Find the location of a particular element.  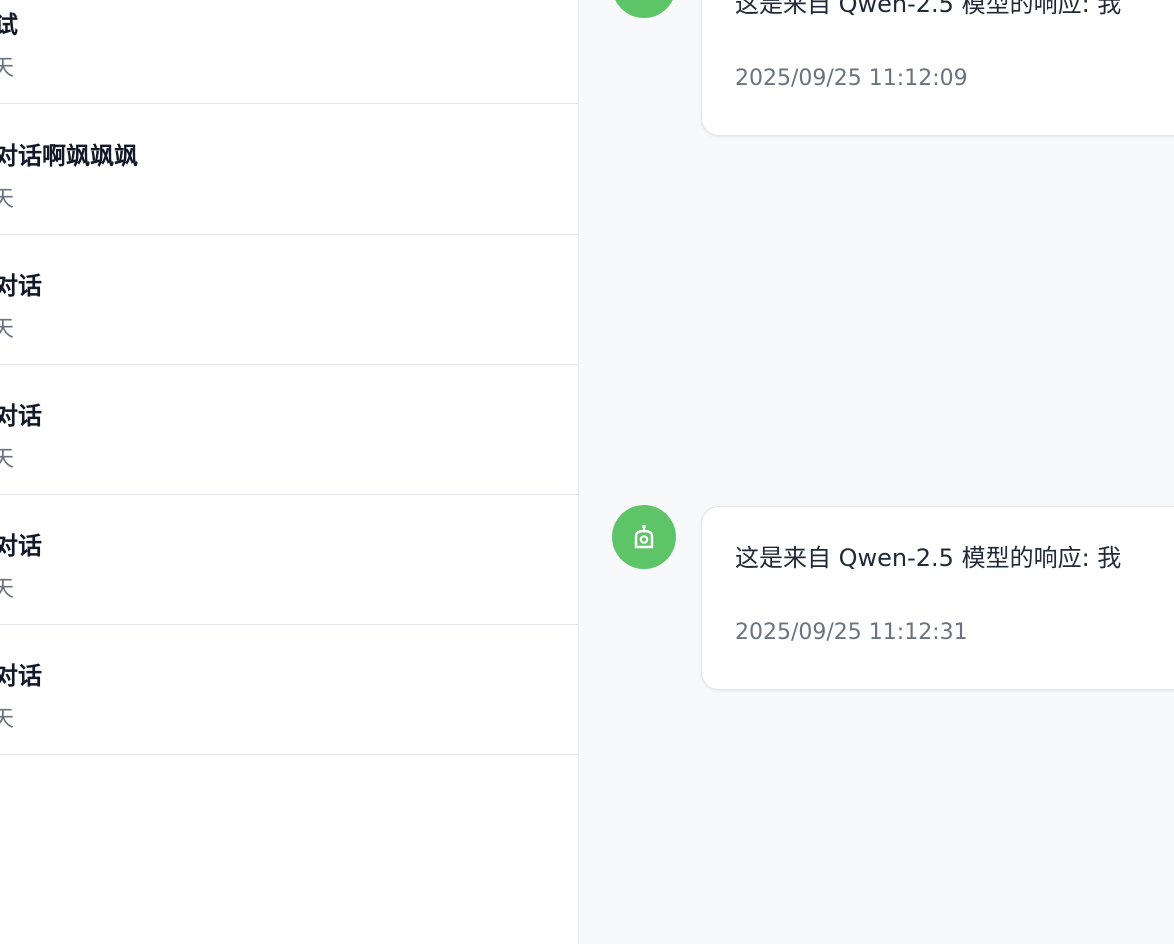

message-timestamp: 2025/09/25 11:12:31 is located at coordinates (851, 632).